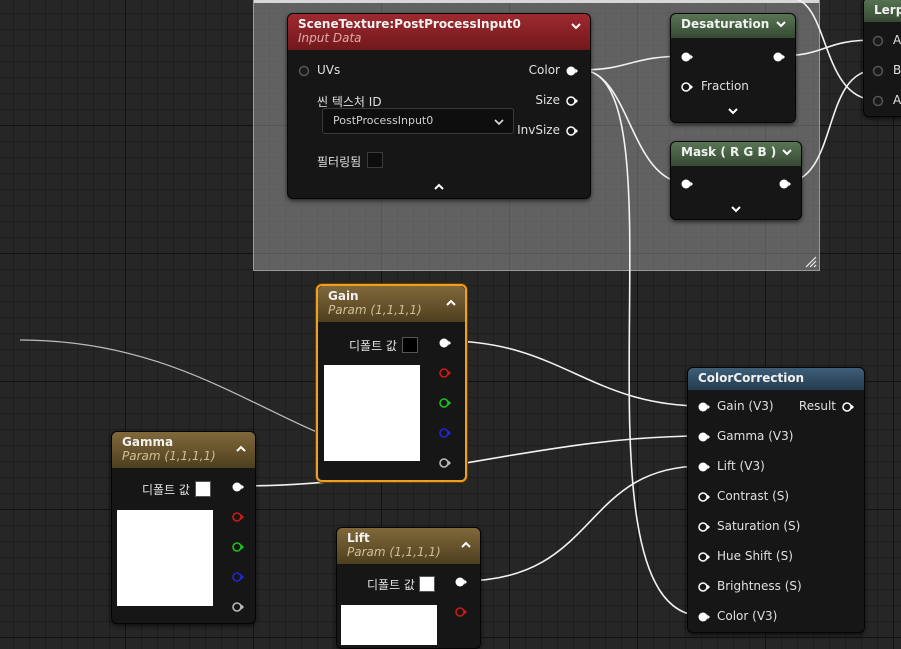 The height and width of the screenshot is (649, 901). What do you see at coordinates (461, 582) in the screenshot?
I see `lift-rgb-output-pin` at bounding box center [461, 582].